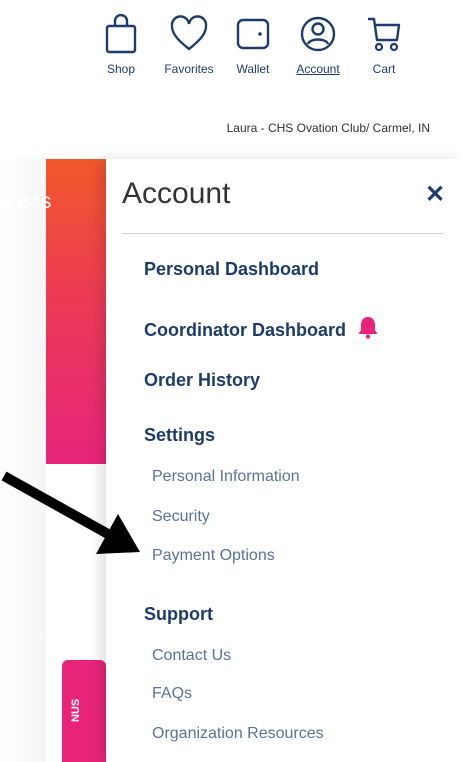  Describe the element at coordinates (76, 710) in the screenshot. I see `bonus-tab-text: NUS` at that location.